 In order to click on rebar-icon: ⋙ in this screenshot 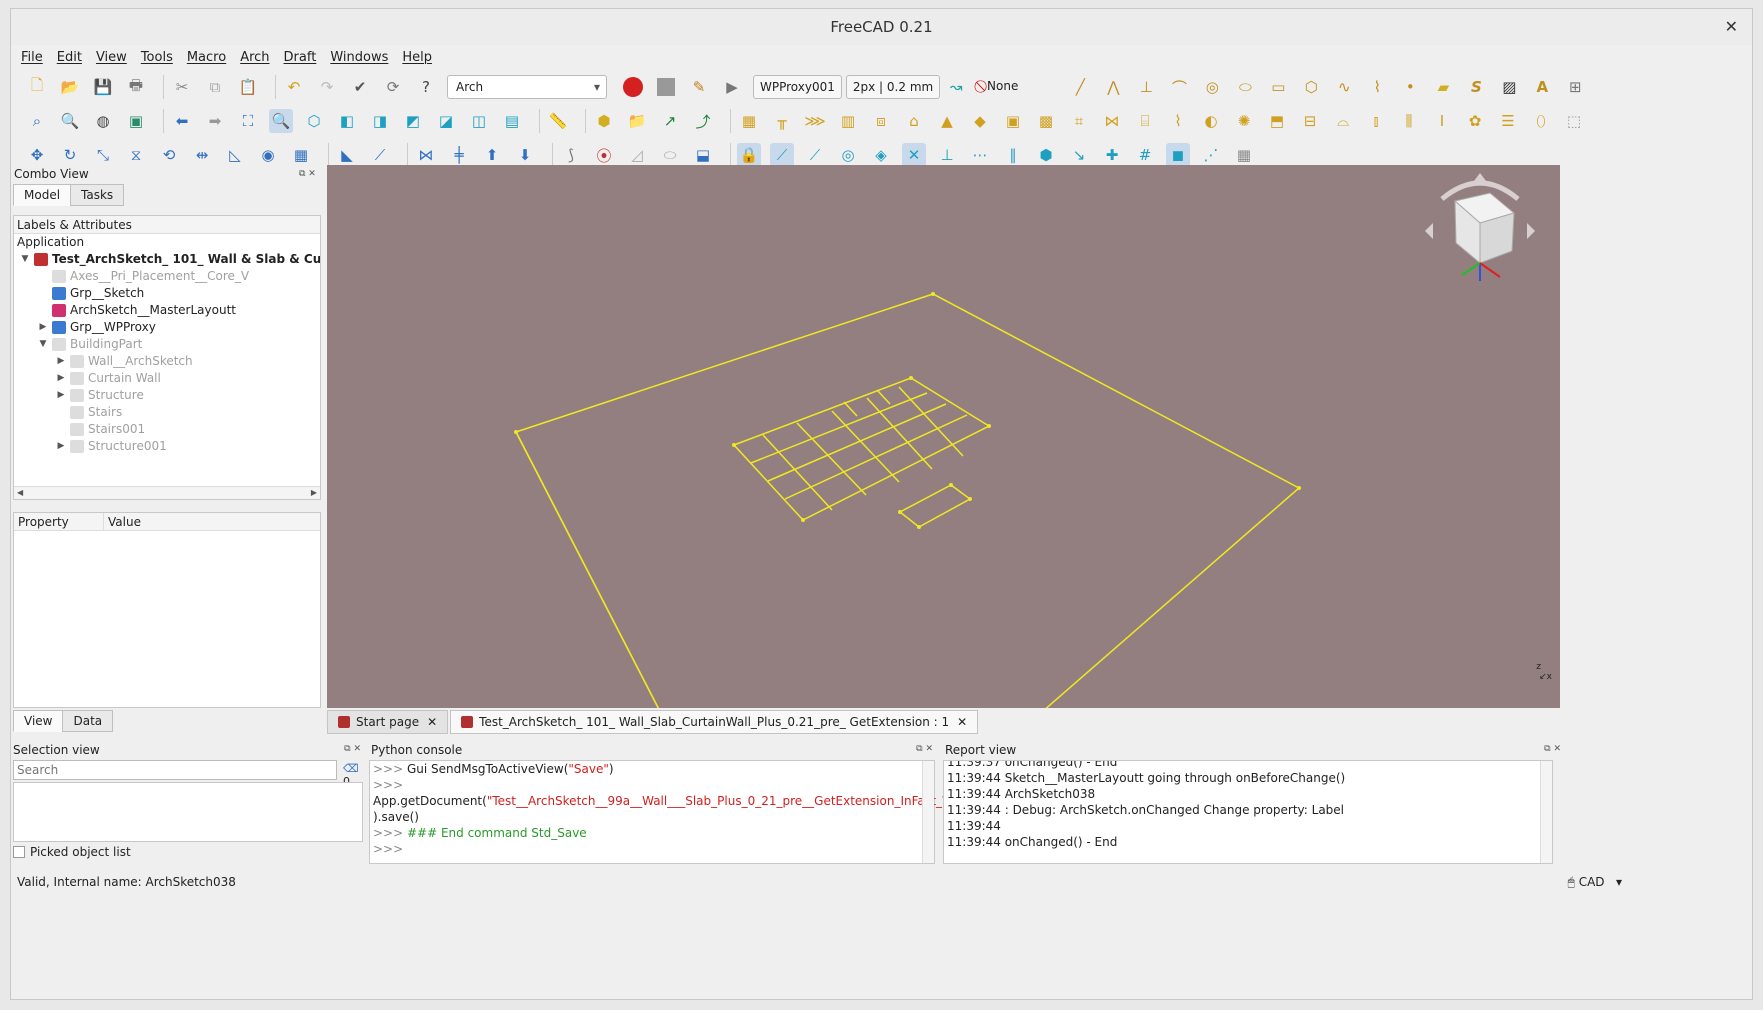, I will do `click(815, 121)`.